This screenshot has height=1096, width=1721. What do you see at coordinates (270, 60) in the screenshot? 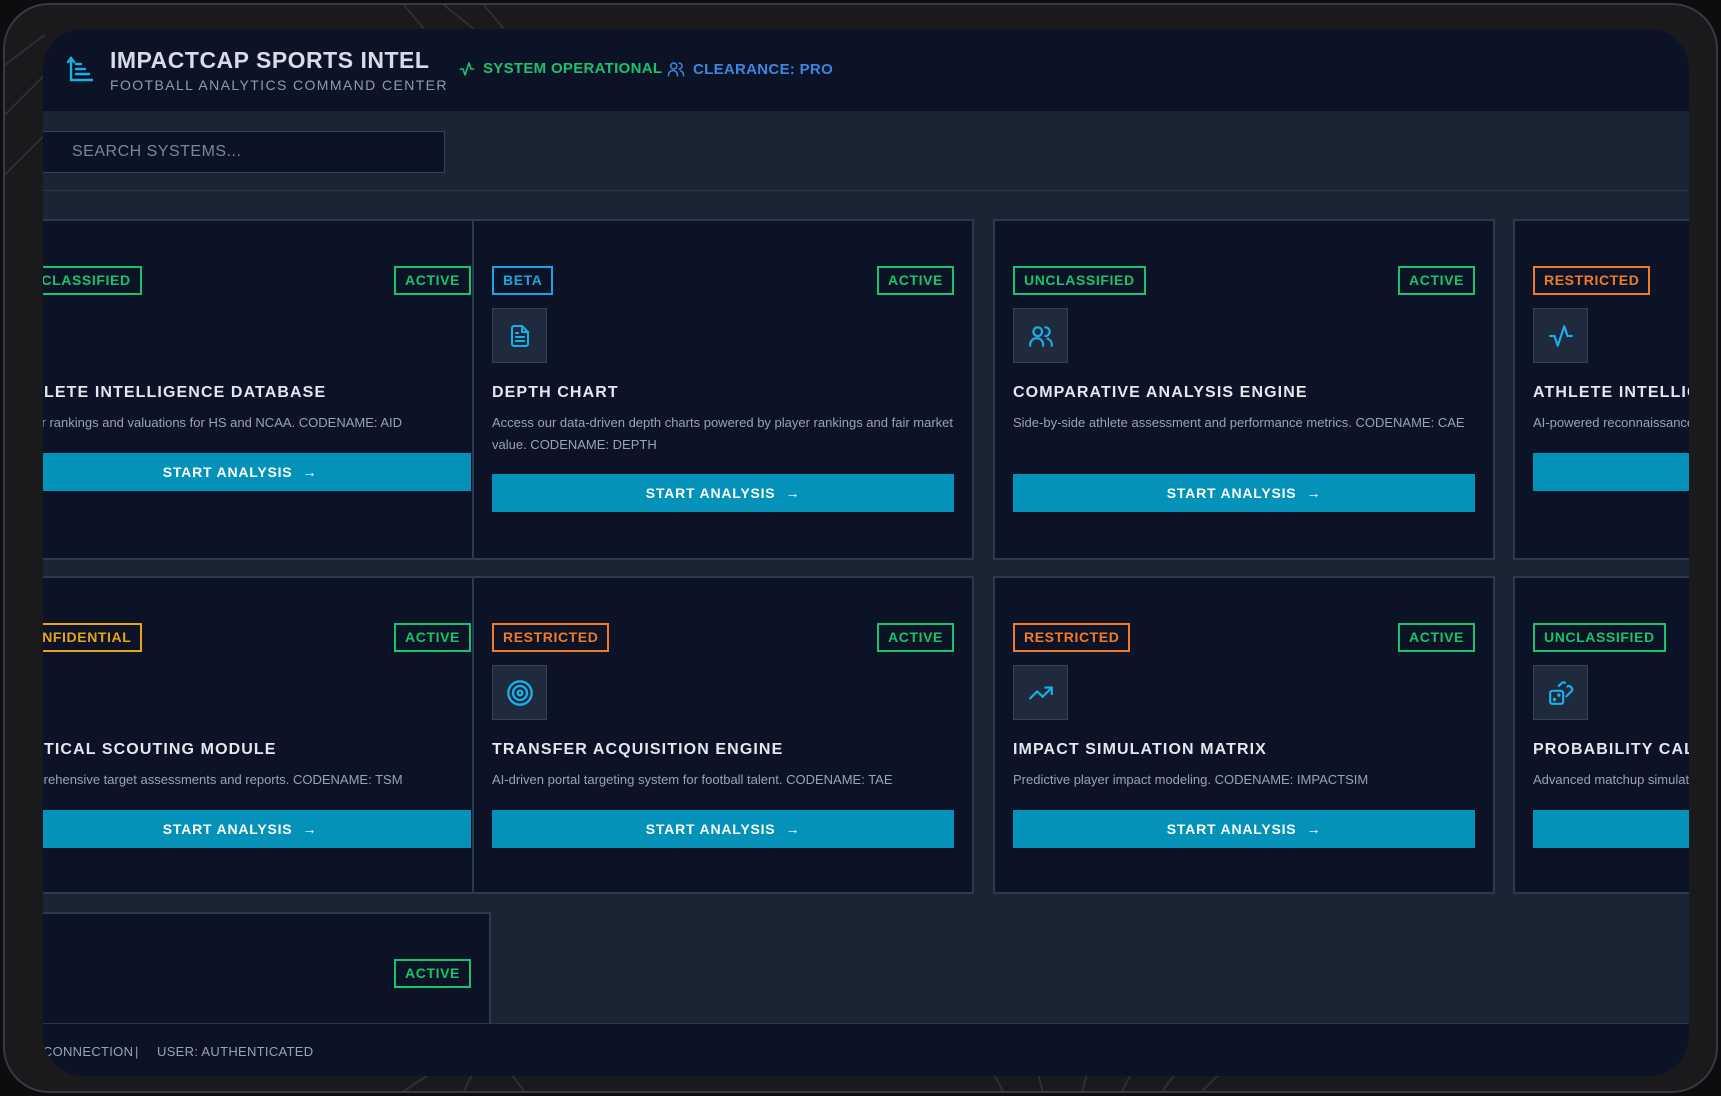
I see `app-title: IMPACTCAP SPORTS INTEL` at bounding box center [270, 60].